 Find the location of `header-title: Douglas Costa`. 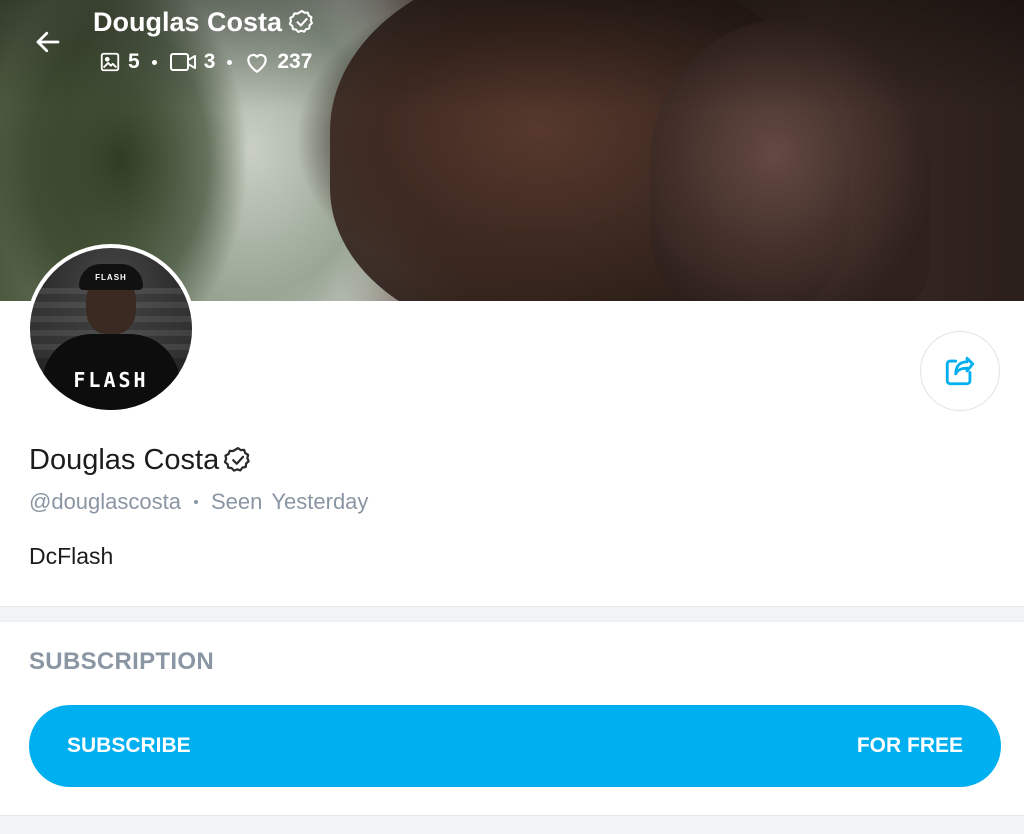

header-title: Douglas Costa is located at coordinates (204, 22).